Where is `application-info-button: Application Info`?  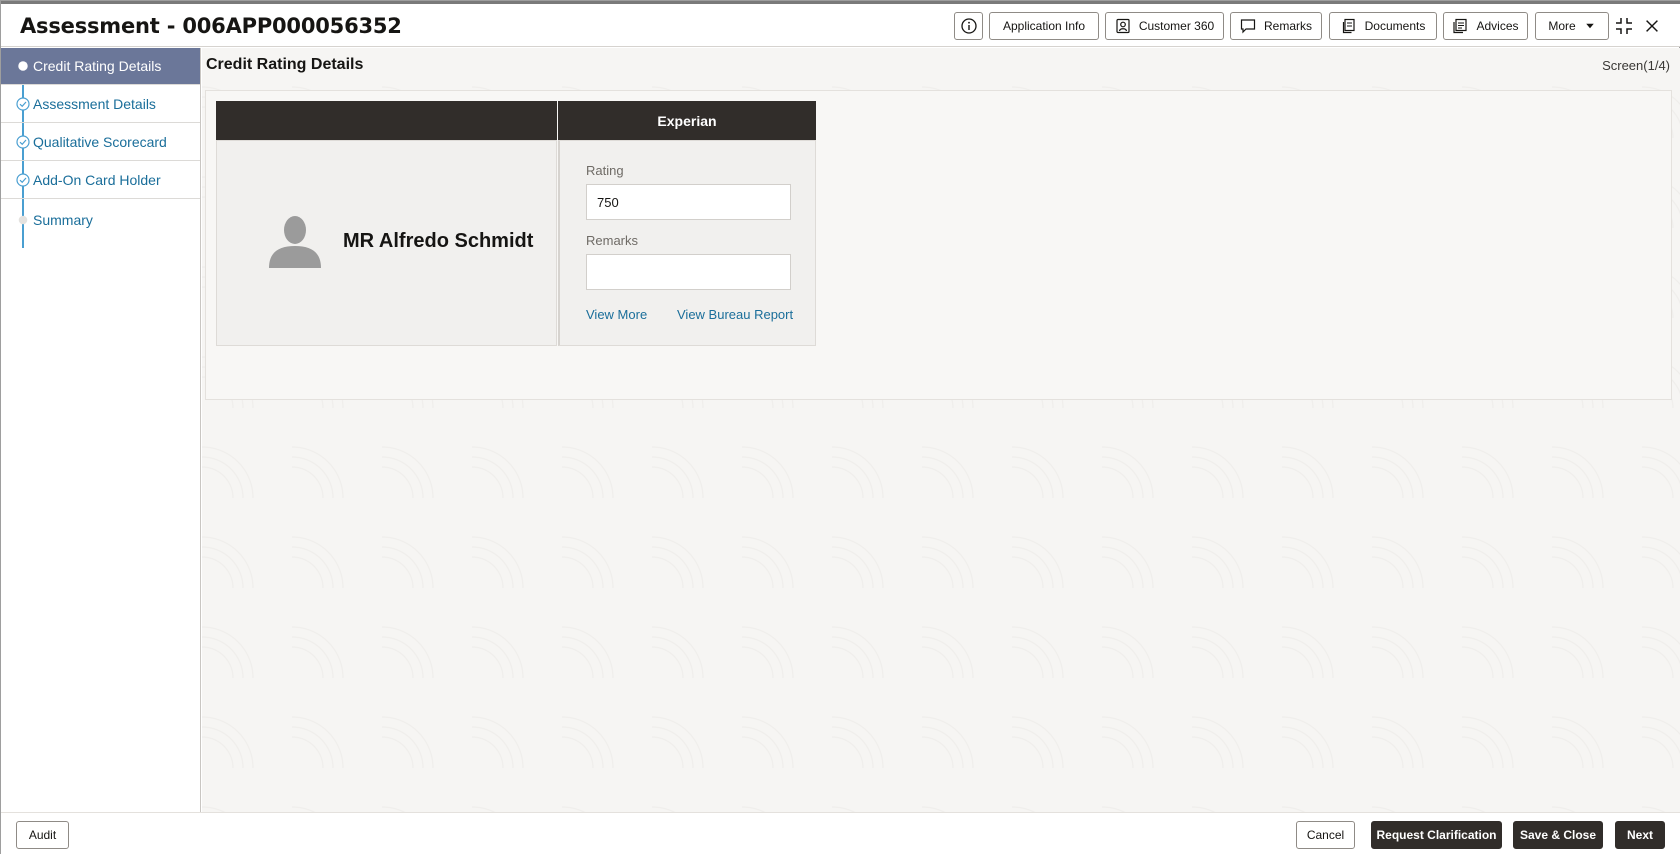
application-info-button: Application Info is located at coordinates (1044, 26).